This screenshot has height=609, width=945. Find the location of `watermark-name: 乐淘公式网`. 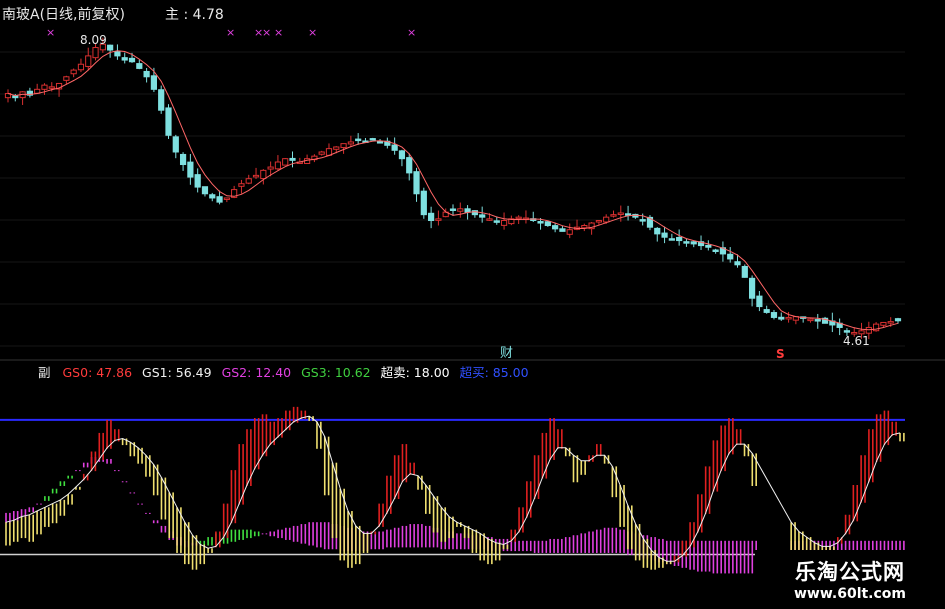

watermark-name: 乐淘公式网 is located at coordinates (850, 572).